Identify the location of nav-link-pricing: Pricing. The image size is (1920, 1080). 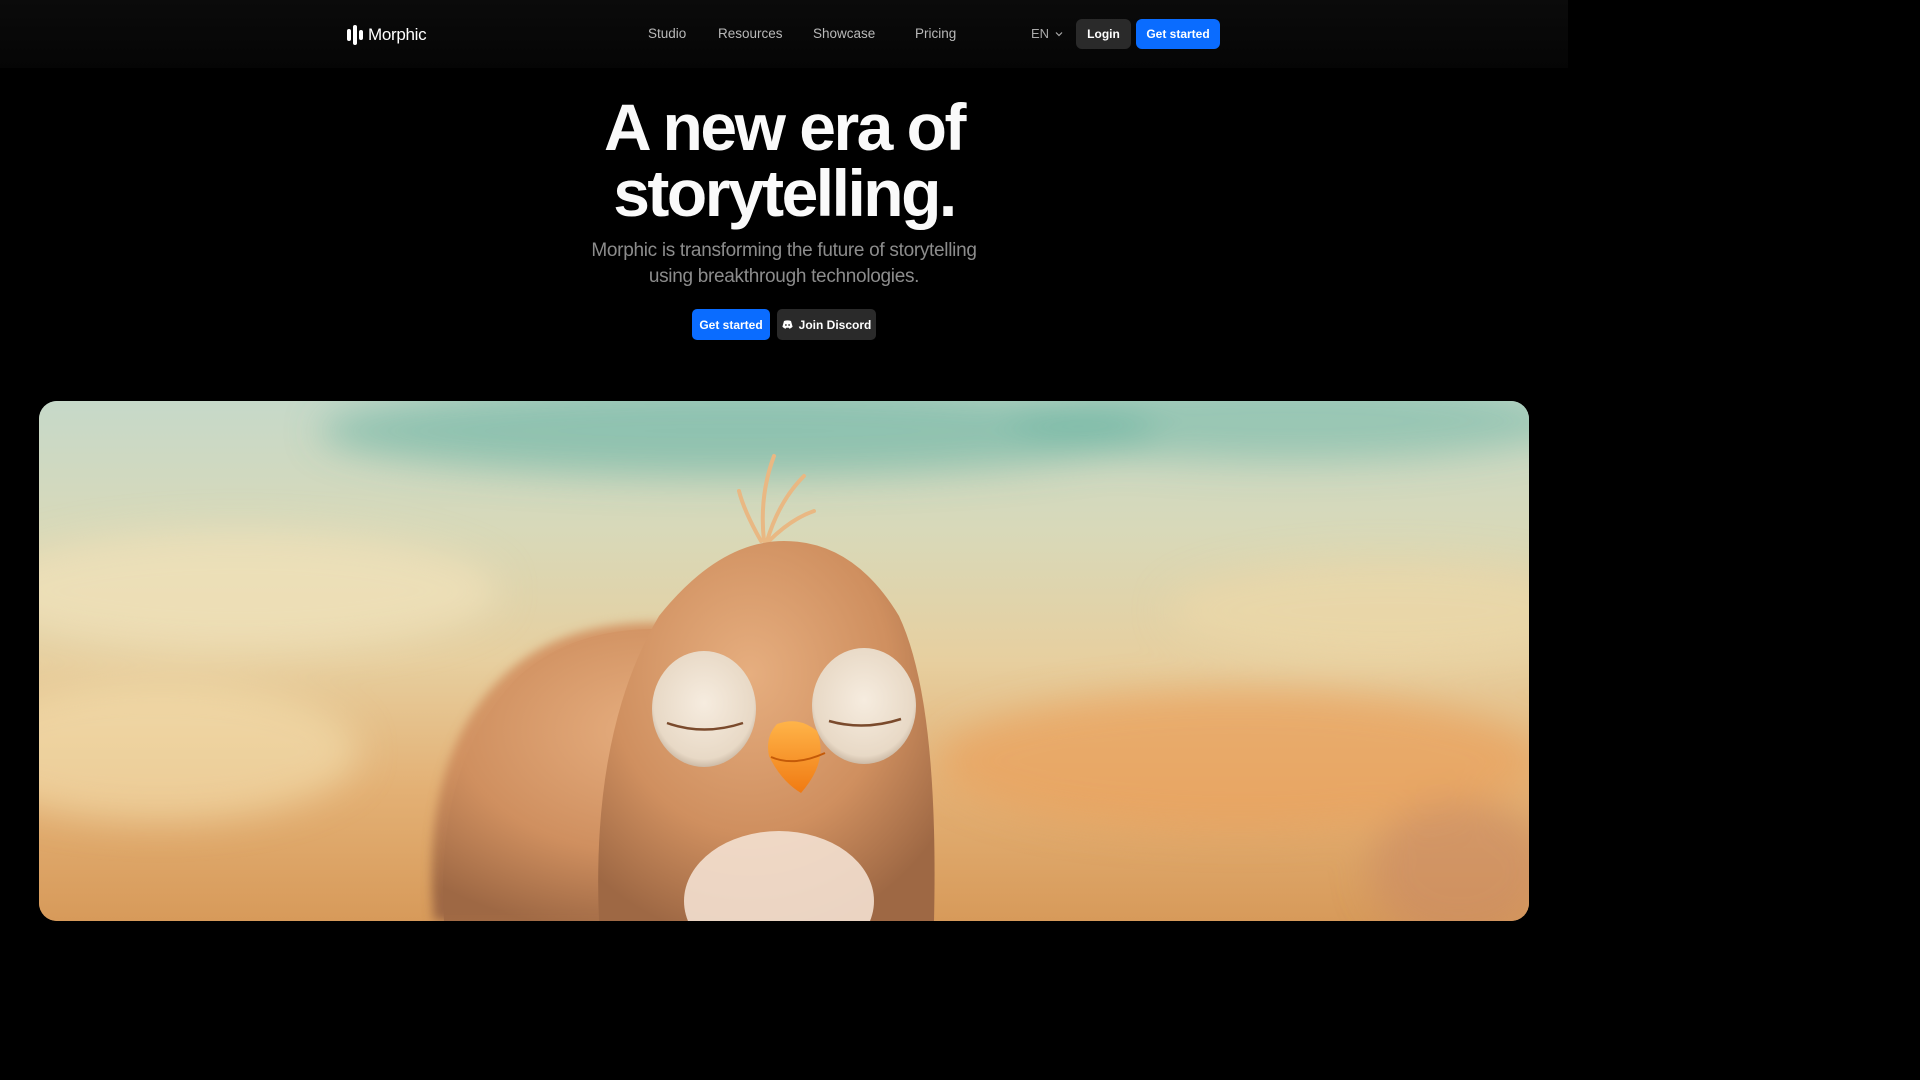
(935, 33).